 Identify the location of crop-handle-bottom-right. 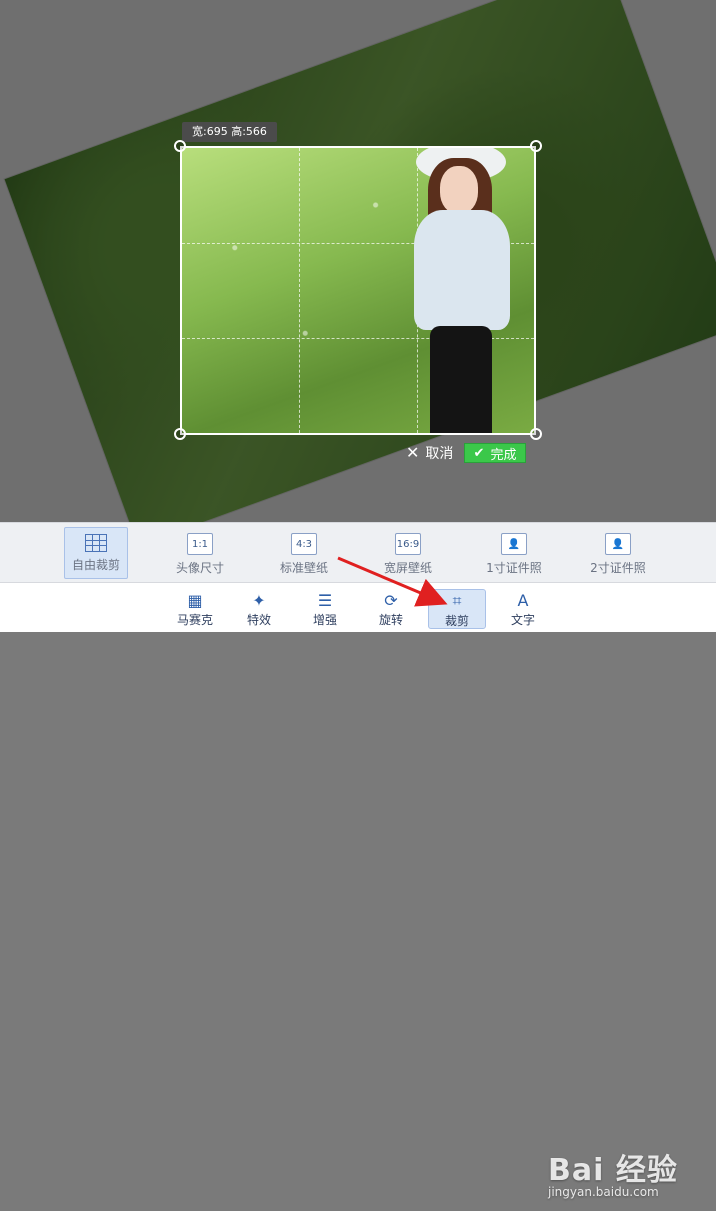
(536, 434).